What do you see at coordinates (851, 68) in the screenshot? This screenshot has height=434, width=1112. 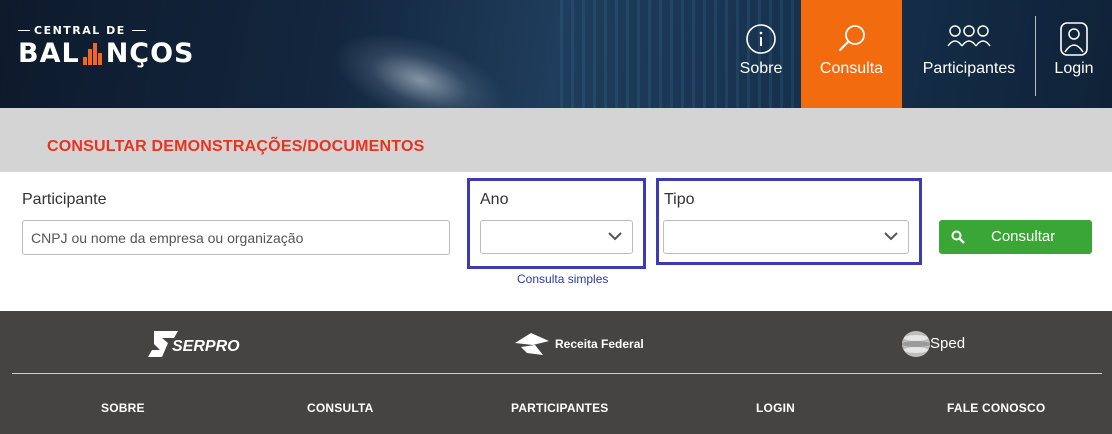 I see `nav-consulta-label: Consulta` at bounding box center [851, 68].